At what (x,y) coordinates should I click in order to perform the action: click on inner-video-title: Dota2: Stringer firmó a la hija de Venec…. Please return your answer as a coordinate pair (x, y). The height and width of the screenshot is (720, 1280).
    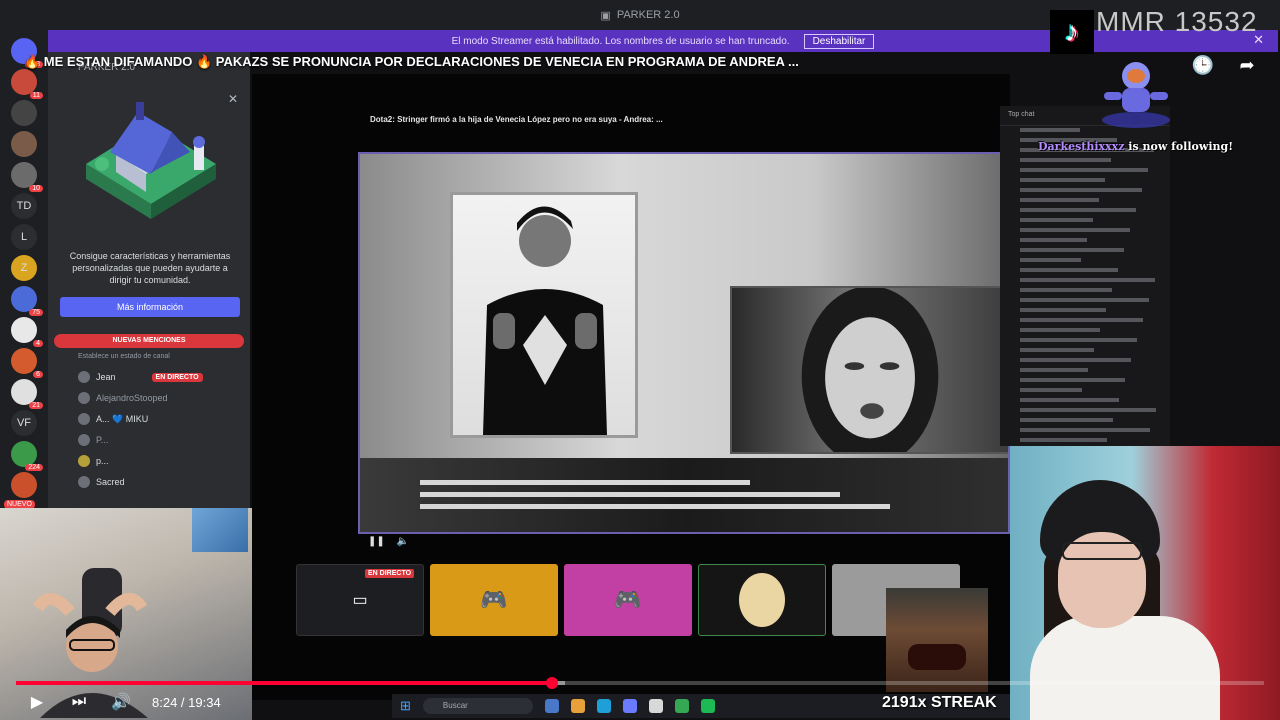
    Looking at the image, I should click on (516, 119).